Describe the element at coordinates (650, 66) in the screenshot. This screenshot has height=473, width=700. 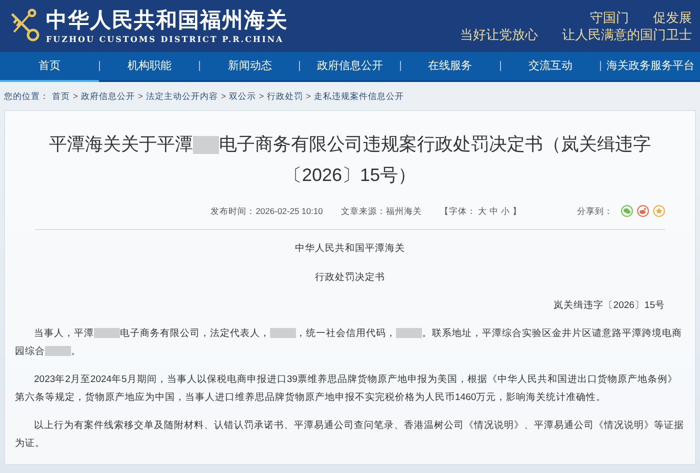
I see `nav-tab: 海关政务服务平台` at that location.